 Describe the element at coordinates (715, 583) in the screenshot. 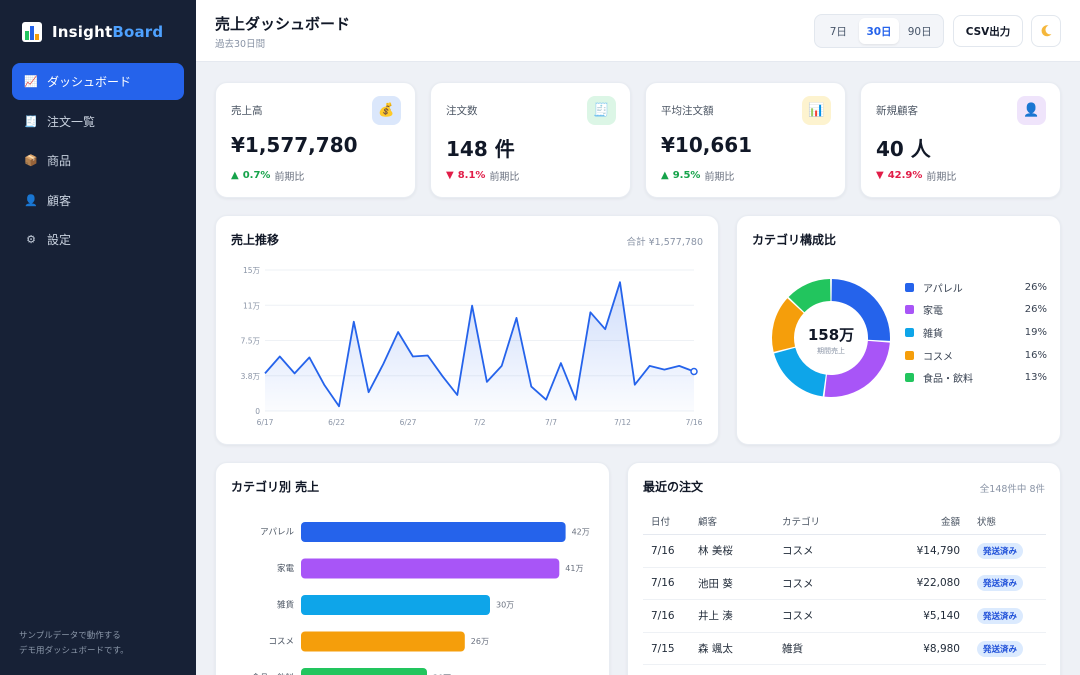

I see `order-customer: 池田 葵` at that location.